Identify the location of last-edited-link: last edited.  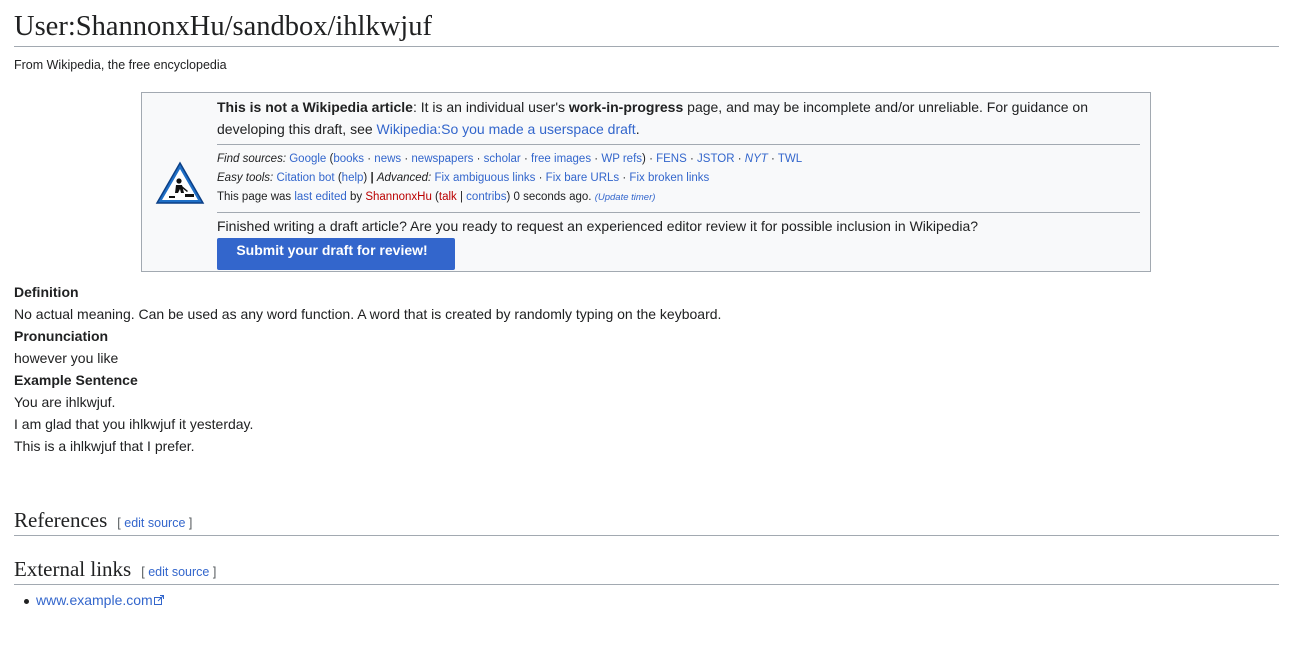
(320, 197).